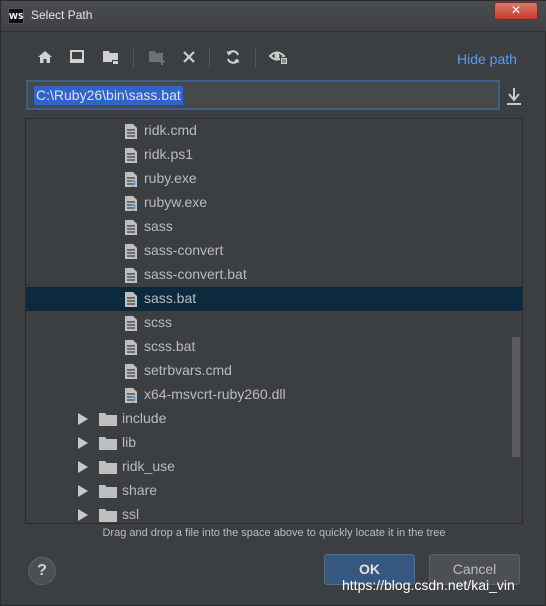 The image size is (546, 606). I want to click on tree-row-label: scss.bat, so click(170, 346).